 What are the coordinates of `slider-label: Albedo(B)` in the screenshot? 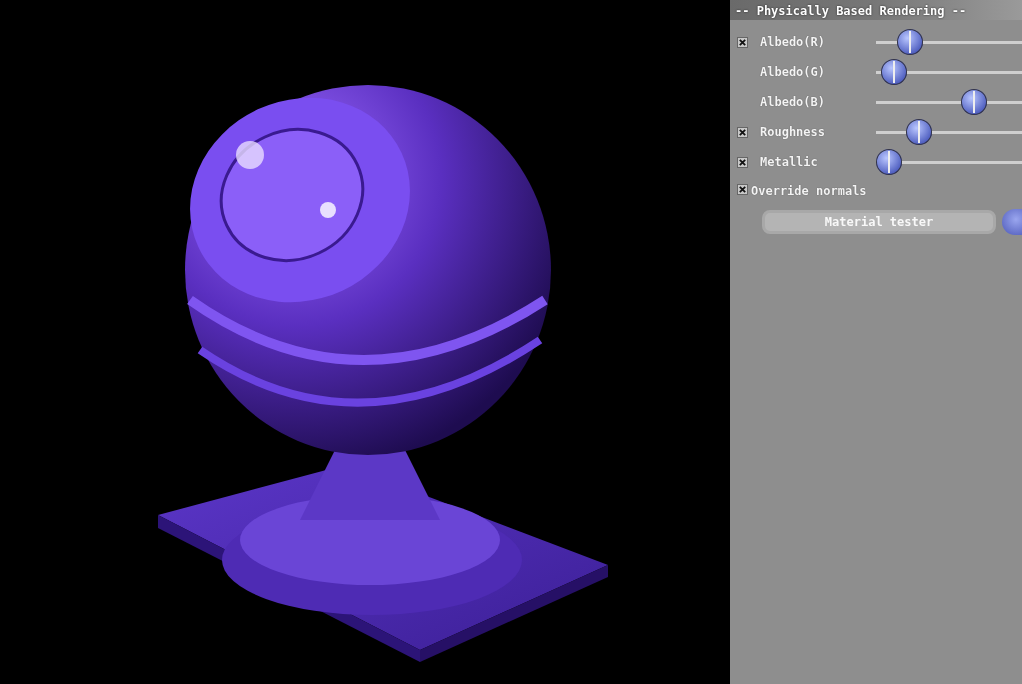 It's located at (793, 102).